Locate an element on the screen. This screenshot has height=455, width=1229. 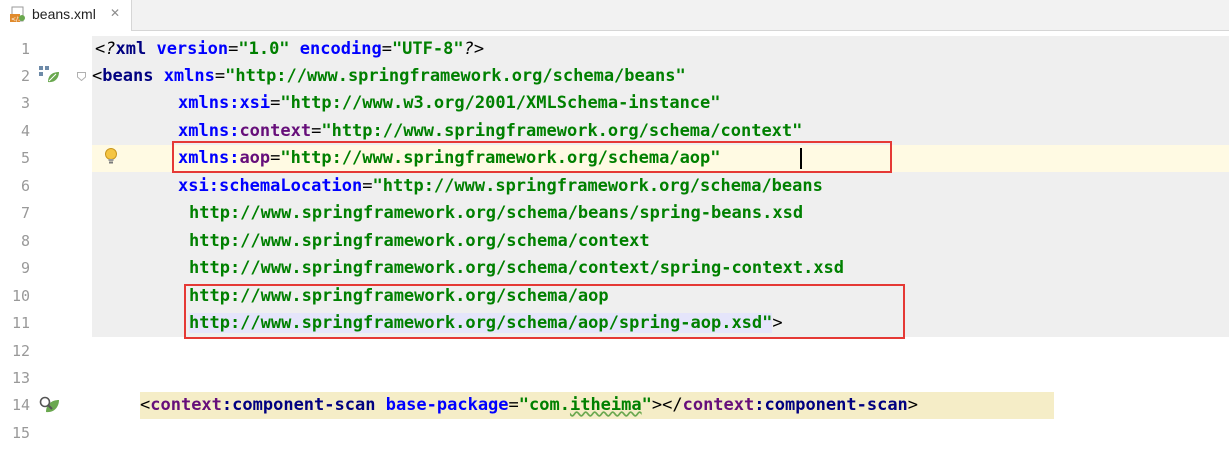
close-tab-icon: ✕ is located at coordinates (115, 13).